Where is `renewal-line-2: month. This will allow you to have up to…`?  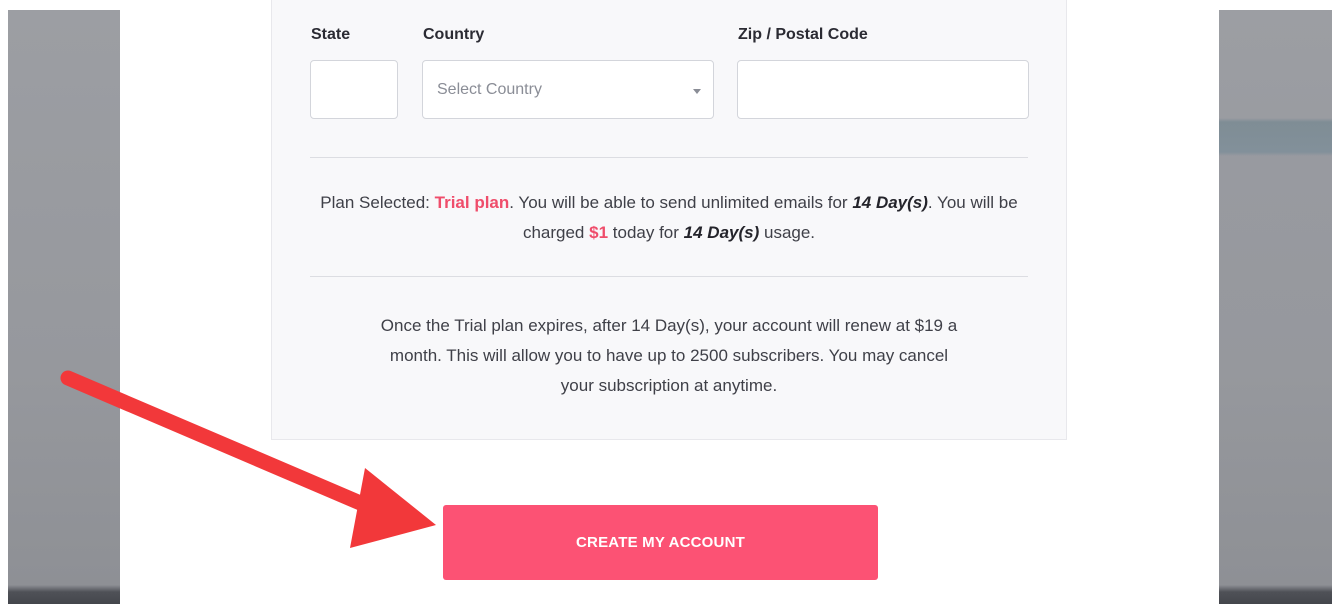 renewal-line-2: month. This will allow you to have up to… is located at coordinates (669, 355).